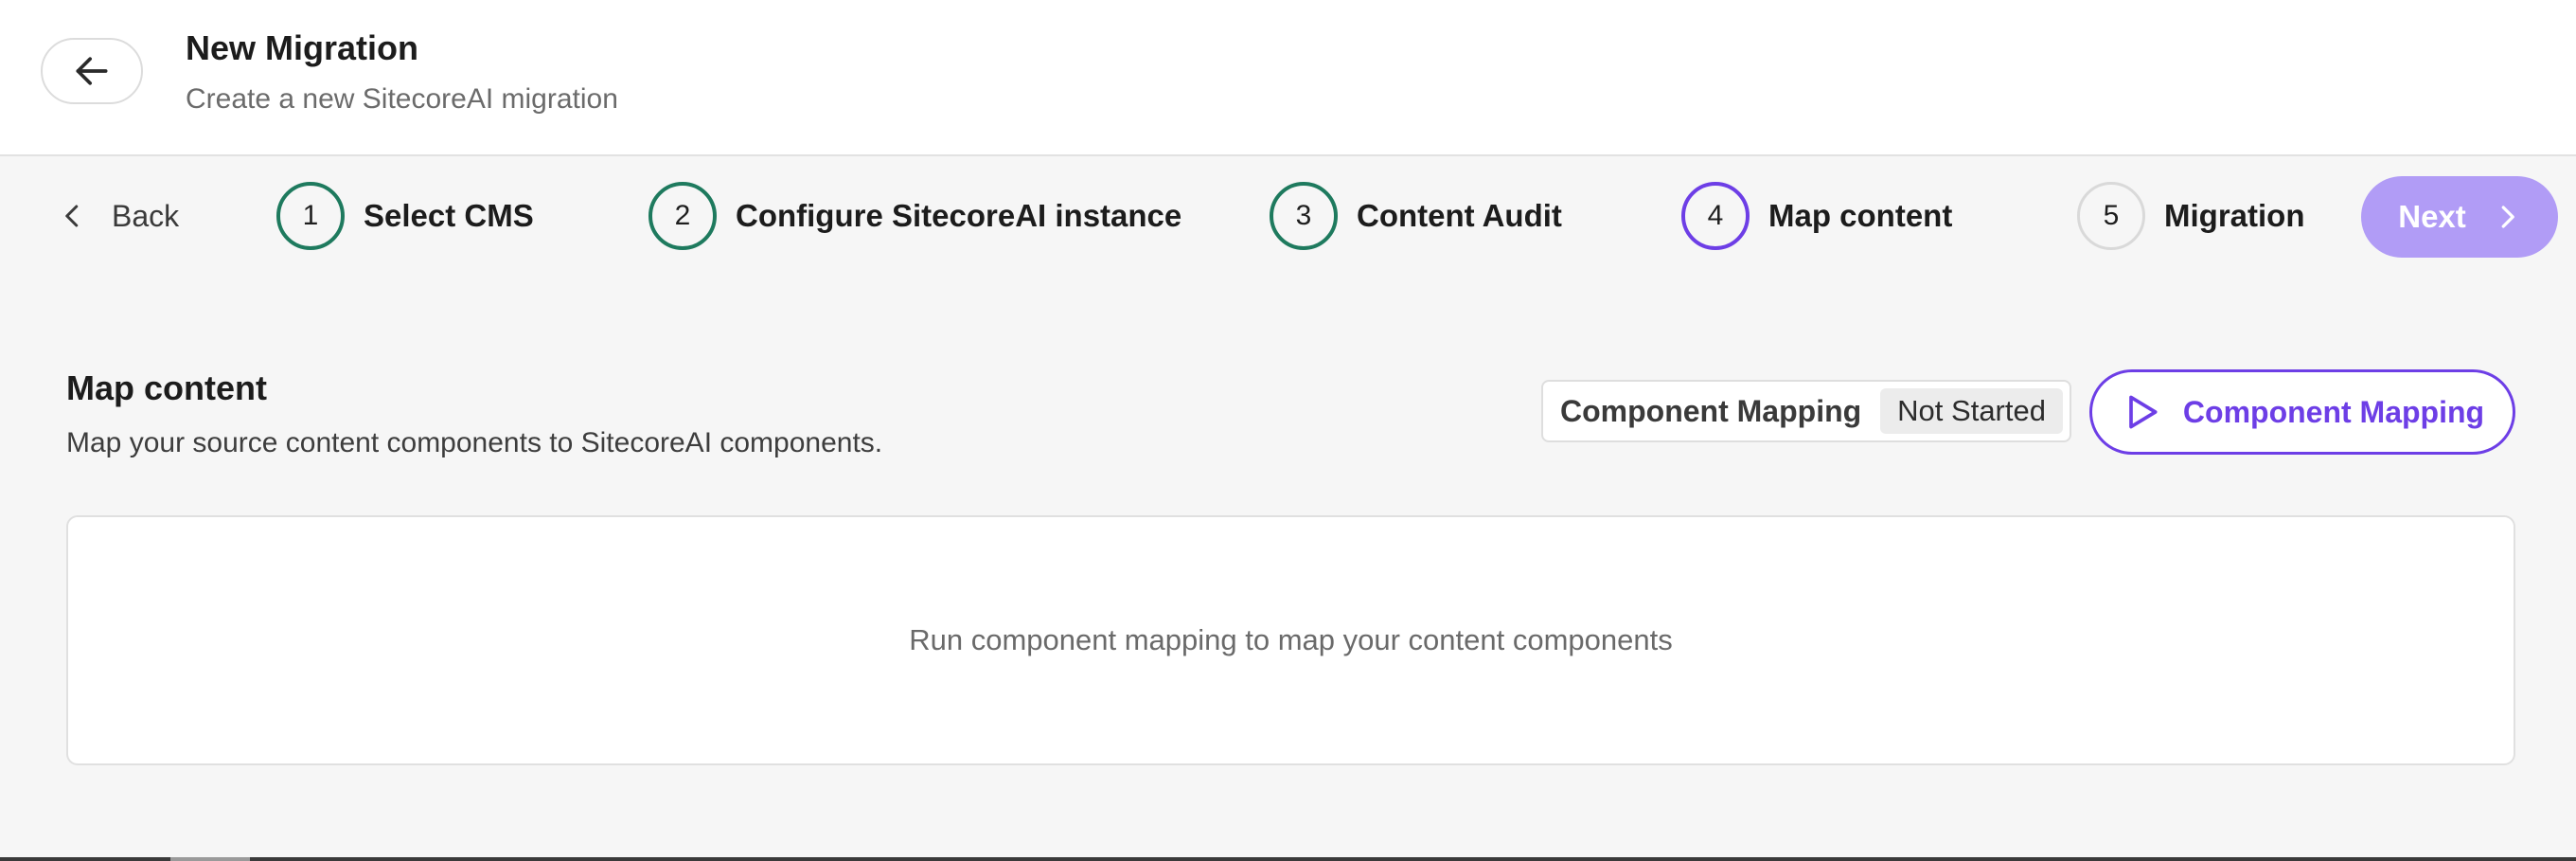 The image size is (2576, 861). What do you see at coordinates (402, 99) in the screenshot?
I see `page-subtitle: Create a new SitecoreAI migration` at bounding box center [402, 99].